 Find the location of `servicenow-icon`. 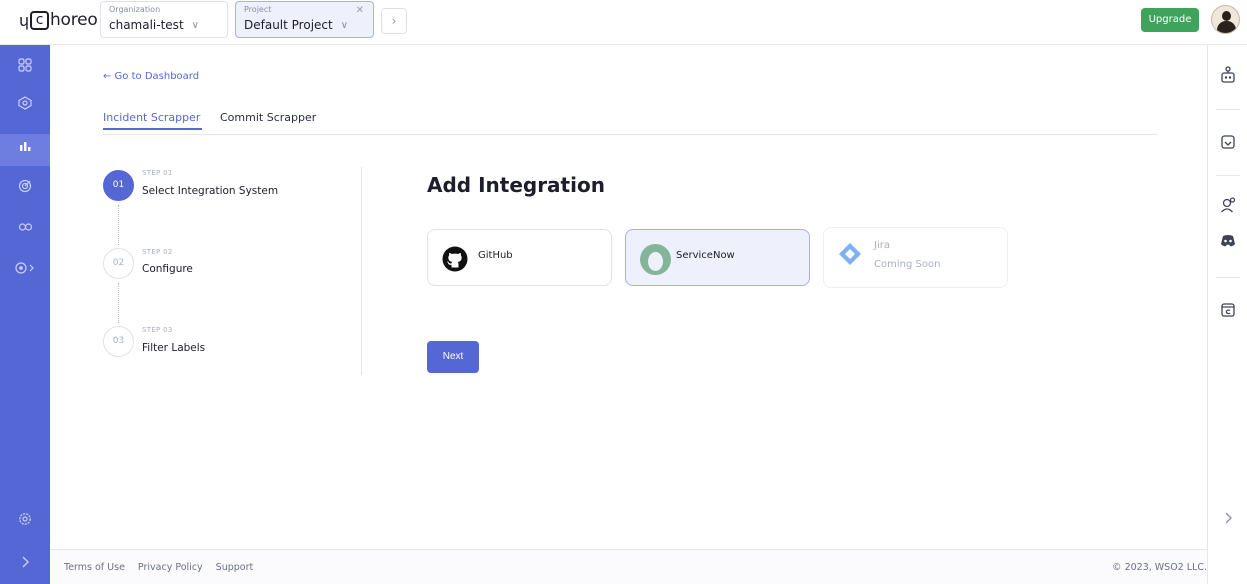

servicenow-icon is located at coordinates (655, 259).